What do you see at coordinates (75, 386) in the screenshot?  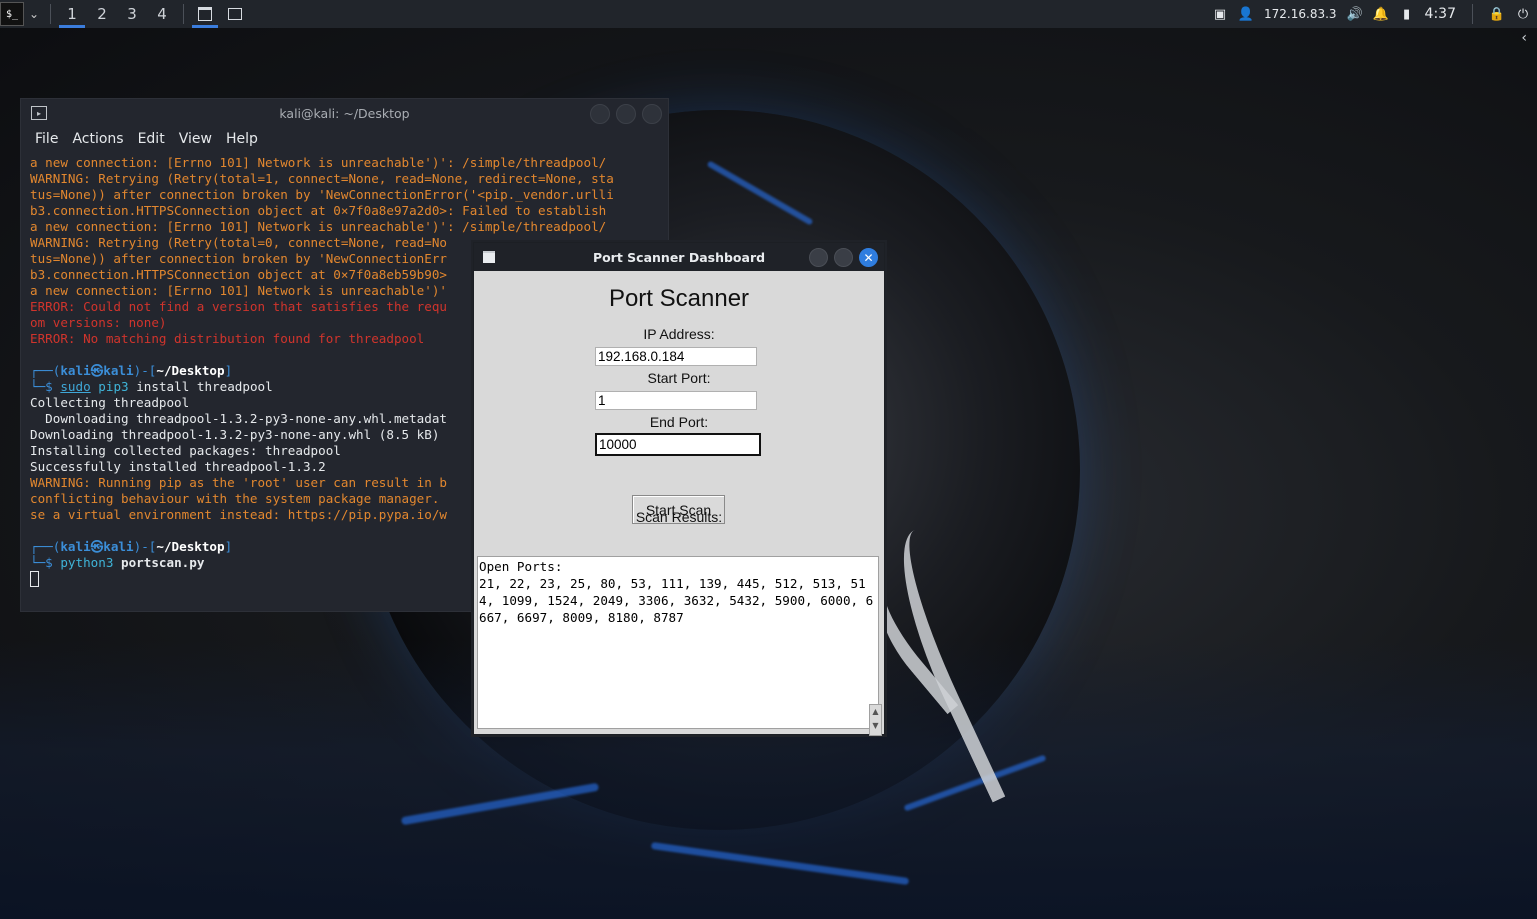 I see `command-sudo: sudo` at bounding box center [75, 386].